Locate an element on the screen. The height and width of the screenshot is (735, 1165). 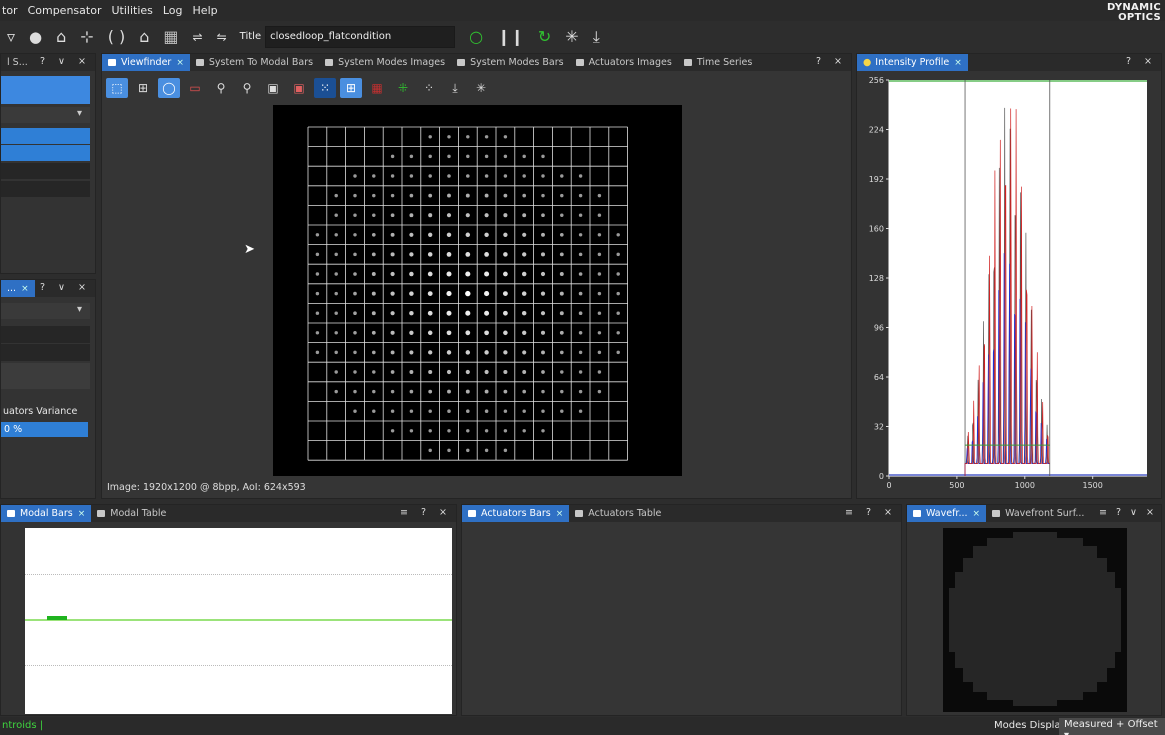
viewfinder-controls: ? × is located at coordinates (831, 61).